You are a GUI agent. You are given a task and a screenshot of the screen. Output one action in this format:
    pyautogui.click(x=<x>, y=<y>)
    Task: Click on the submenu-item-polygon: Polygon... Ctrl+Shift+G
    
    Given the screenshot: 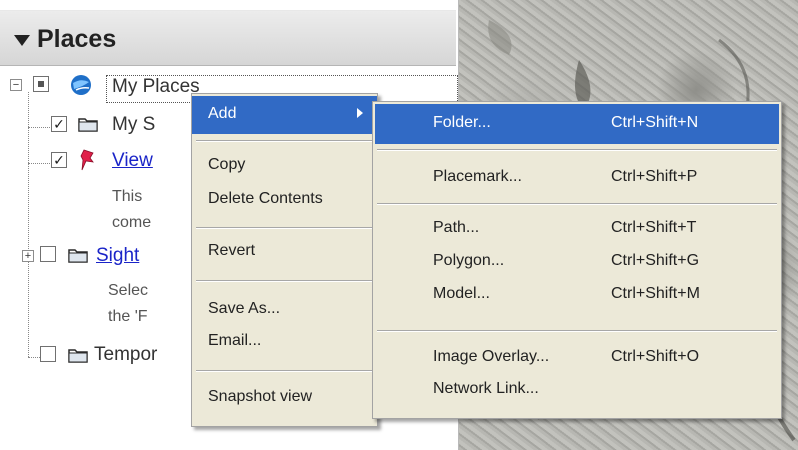 What is the action you would take?
    pyautogui.click(x=577, y=261)
    